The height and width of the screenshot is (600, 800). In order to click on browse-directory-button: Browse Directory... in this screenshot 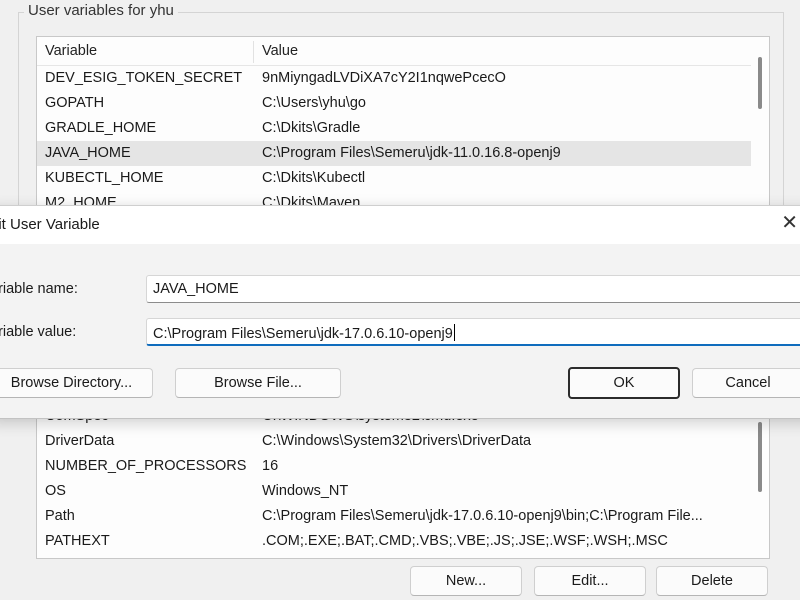, I will do `click(76, 383)`.